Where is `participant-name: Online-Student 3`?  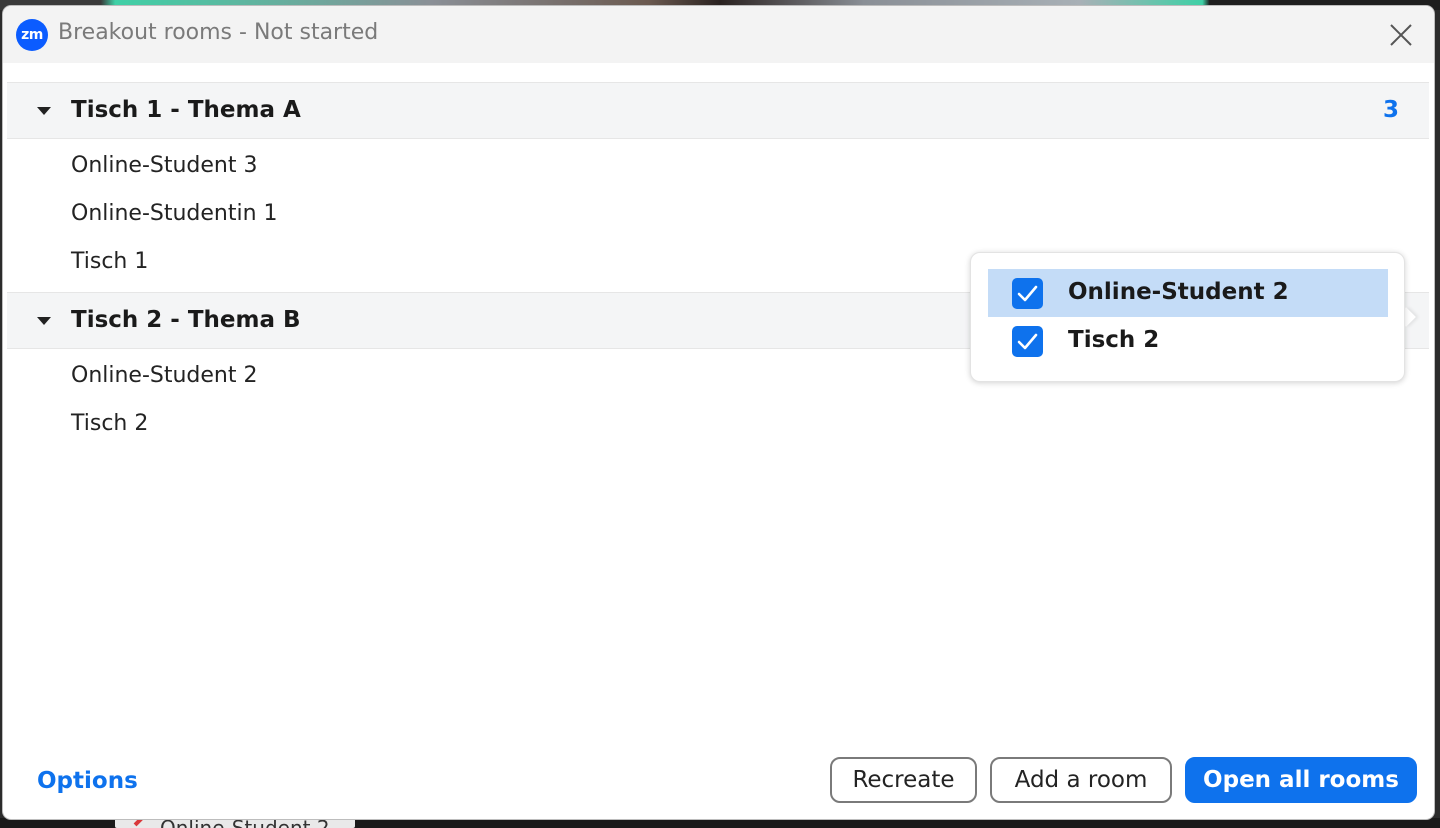
participant-name: Online-Student 3 is located at coordinates (164, 165).